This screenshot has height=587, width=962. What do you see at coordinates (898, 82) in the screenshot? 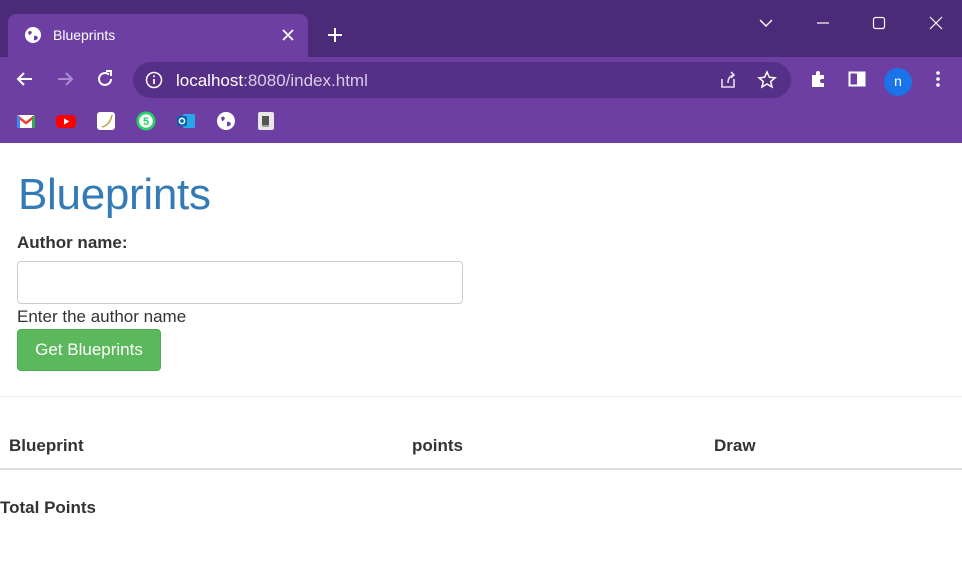
I see `profile-avatar: n` at bounding box center [898, 82].